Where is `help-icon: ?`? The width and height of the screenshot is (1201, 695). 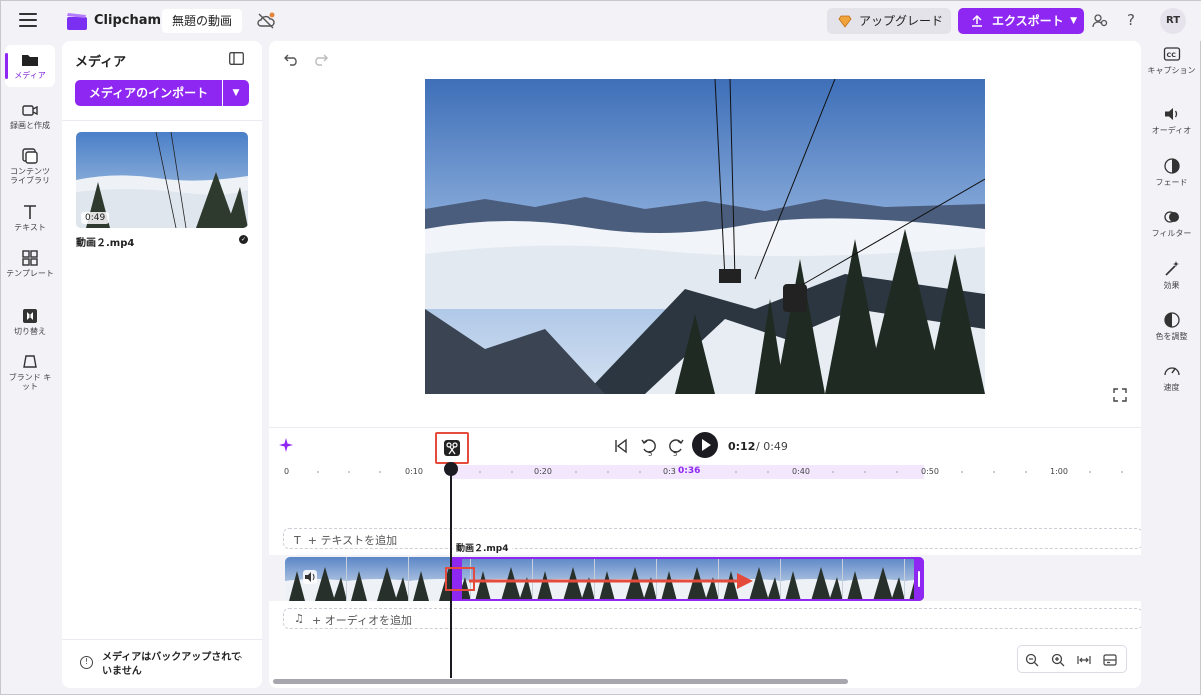
help-icon: ? is located at coordinates (1131, 20).